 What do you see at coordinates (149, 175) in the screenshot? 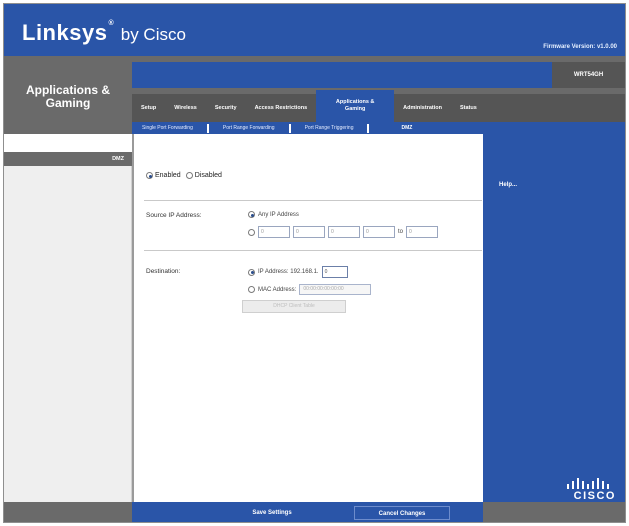
I see `enabled-radio` at bounding box center [149, 175].